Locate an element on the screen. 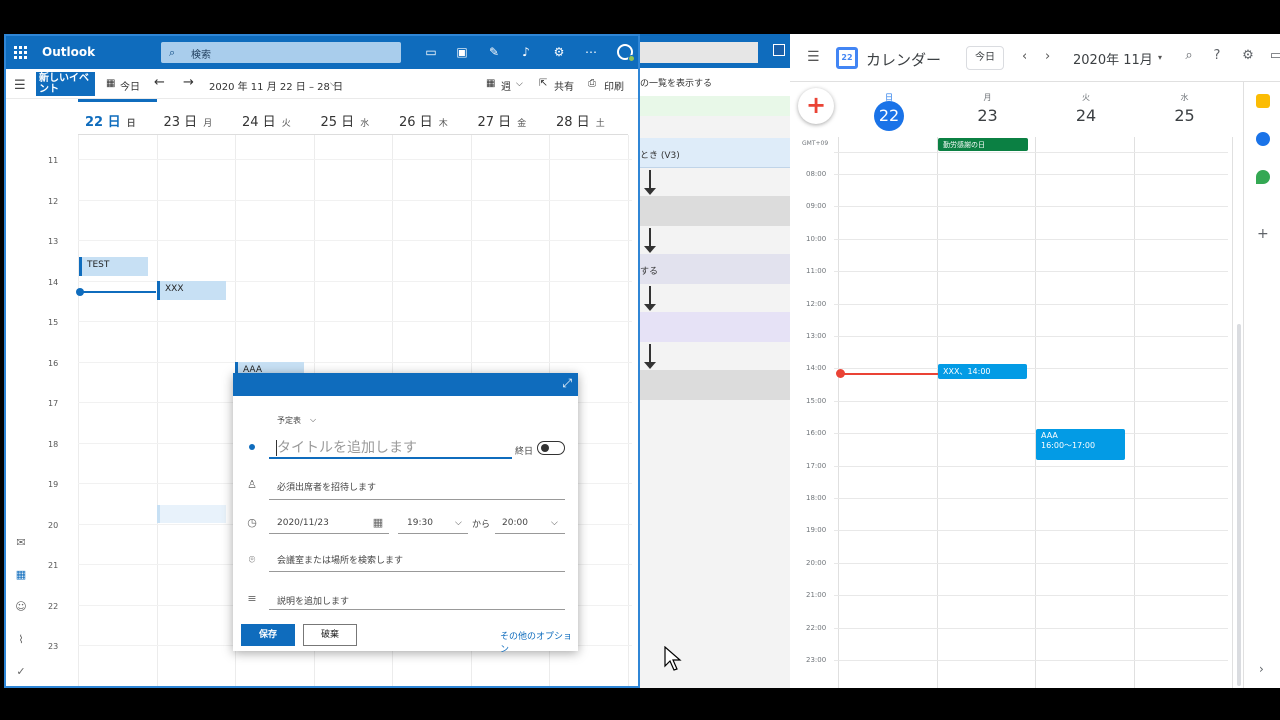 This screenshot has height=720, width=1280. main-menu-icon: ☰ is located at coordinates (813, 57).